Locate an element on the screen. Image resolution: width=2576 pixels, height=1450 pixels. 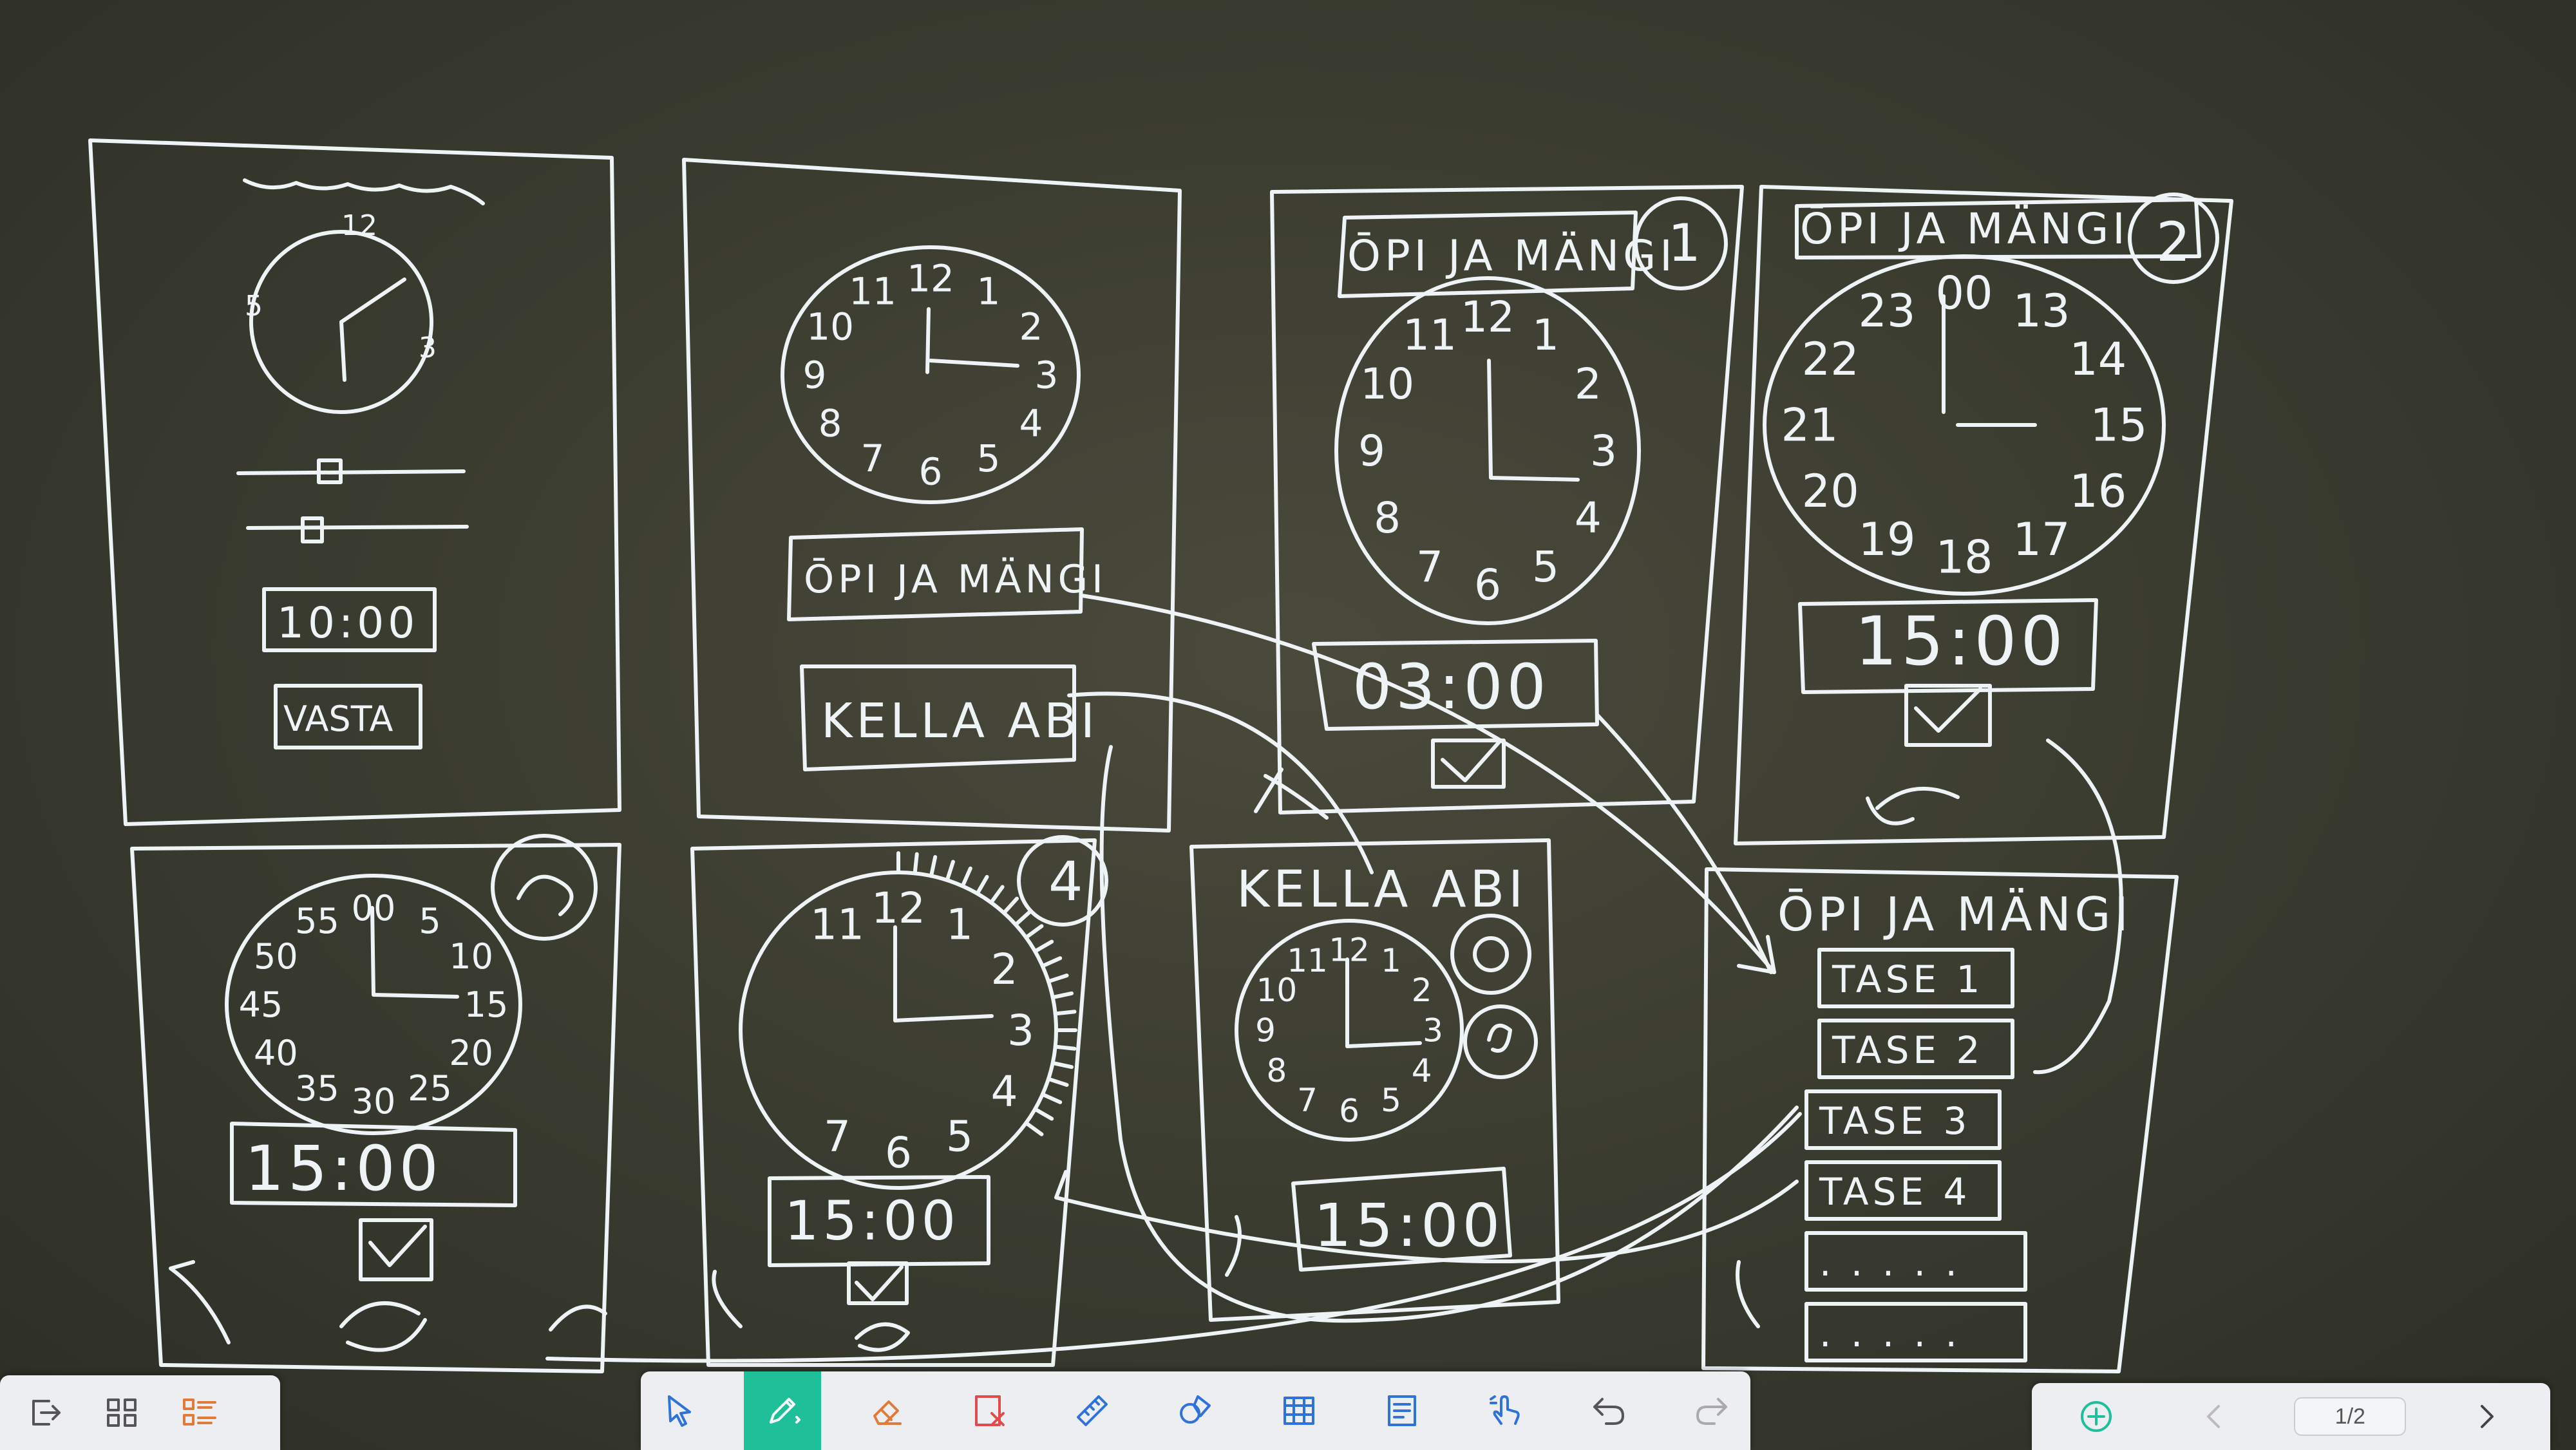
toolbar-left is located at coordinates (140, 1413).